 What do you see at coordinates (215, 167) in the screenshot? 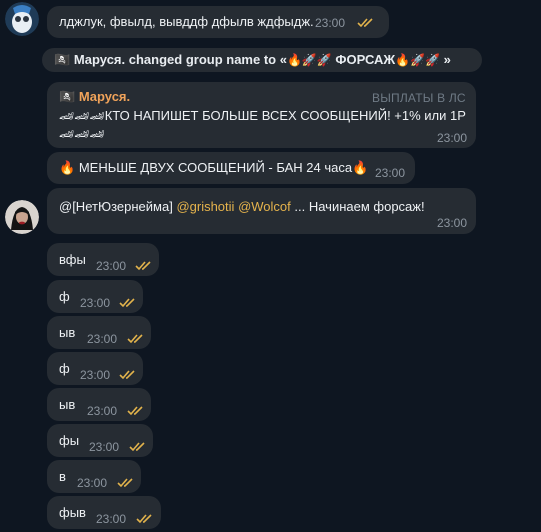
I see `warning-text: МЕНЬШЕ ДВУХ СООБЩЕНИЙ - БАН 24 часа` at bounding box center [215, 167].